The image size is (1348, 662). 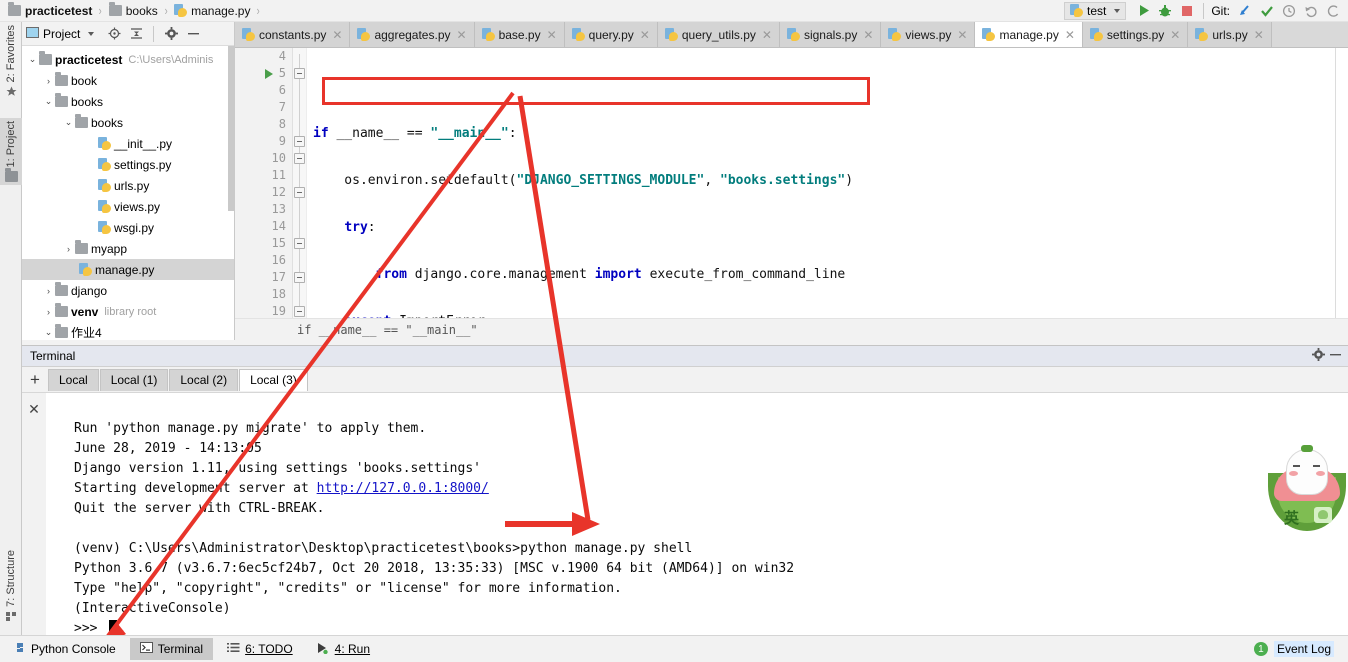 I want to click on tree-row: __init__.py, so click(x=128, y=143).